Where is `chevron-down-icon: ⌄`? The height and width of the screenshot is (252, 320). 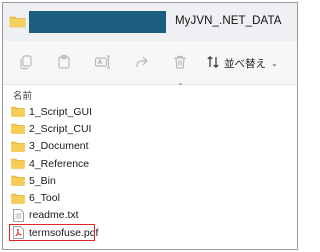
chevron-down-icon: ⌄ is located at coordinates (274, 63).